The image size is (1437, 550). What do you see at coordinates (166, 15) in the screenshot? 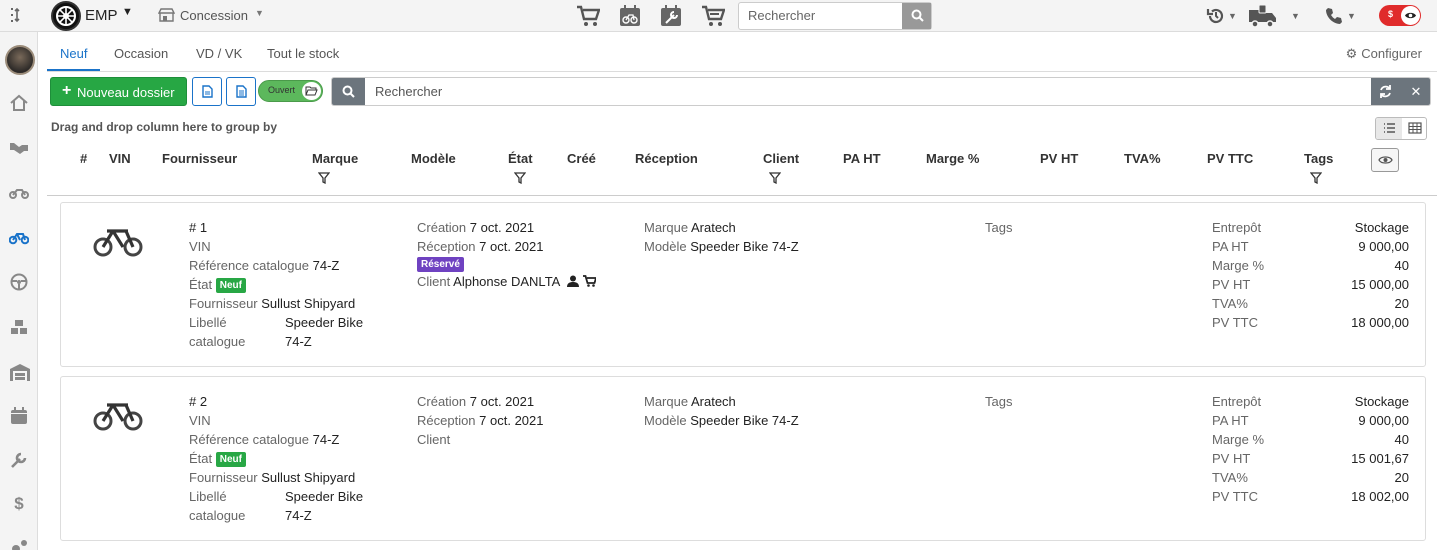
I see `store-icon` at bounding box center [166, 15].